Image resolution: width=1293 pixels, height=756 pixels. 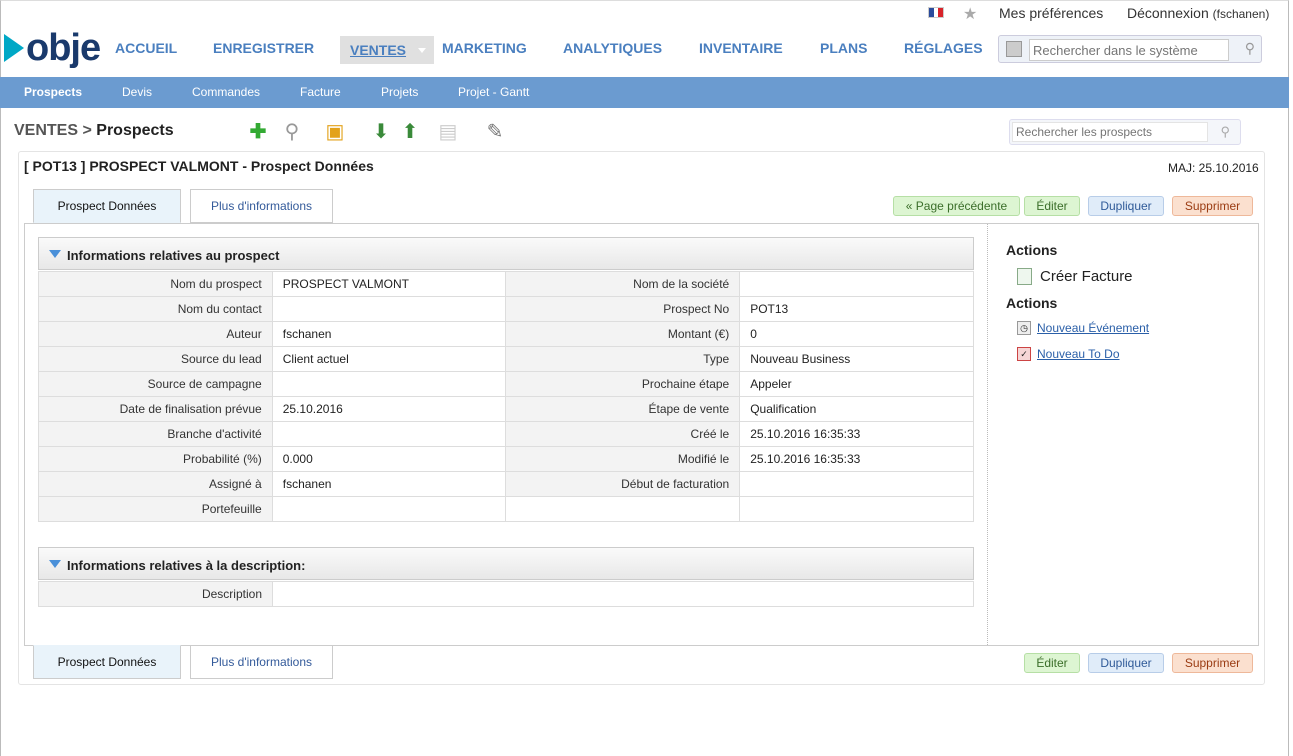 What do you see at coordinates (1024, 328) in the screenshot?
I see `event-icon: ◷` at bounding box center [1024, 328].